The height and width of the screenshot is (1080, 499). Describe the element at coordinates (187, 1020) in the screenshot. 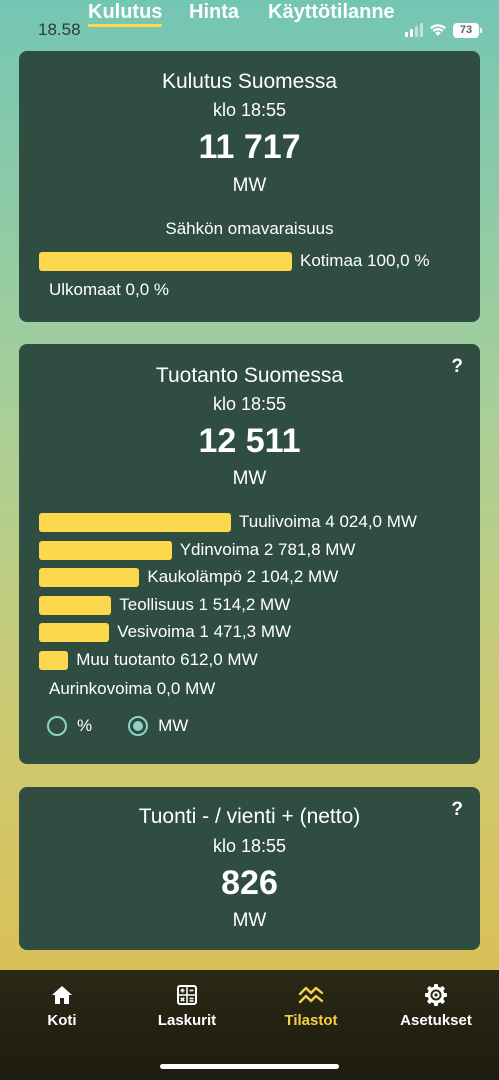

I see `nav-laskurit-label: Laskurit` at that location.